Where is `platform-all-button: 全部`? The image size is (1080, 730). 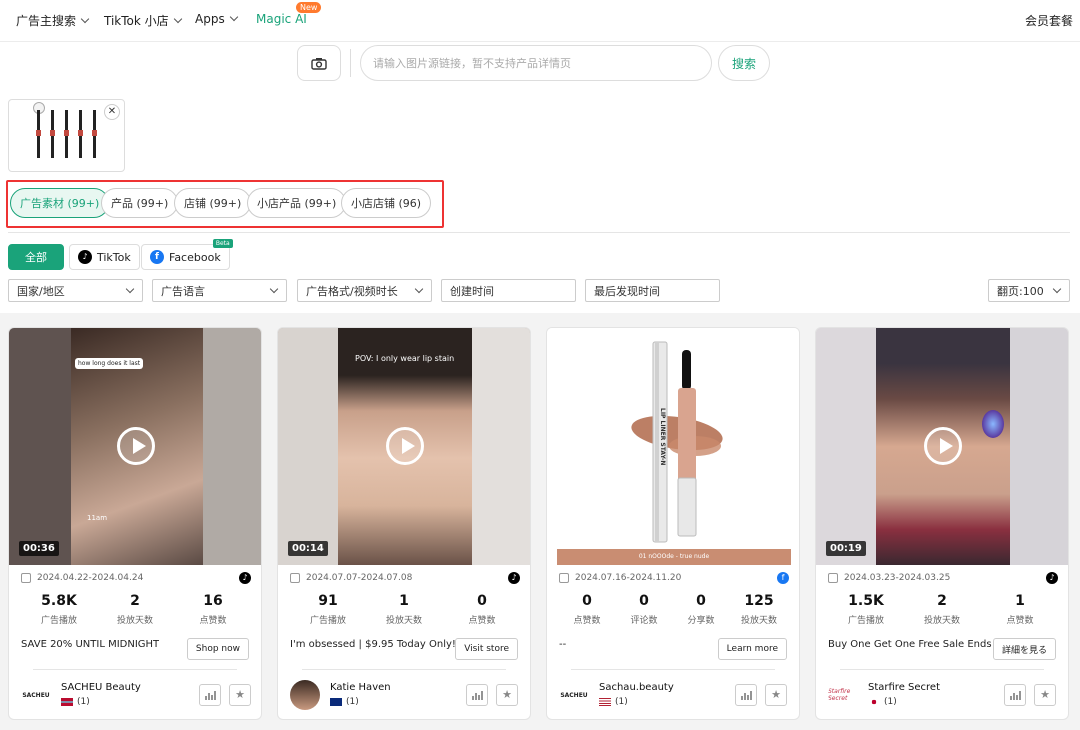
platform-all-button: 全部 is located at coordinates (36, 257).